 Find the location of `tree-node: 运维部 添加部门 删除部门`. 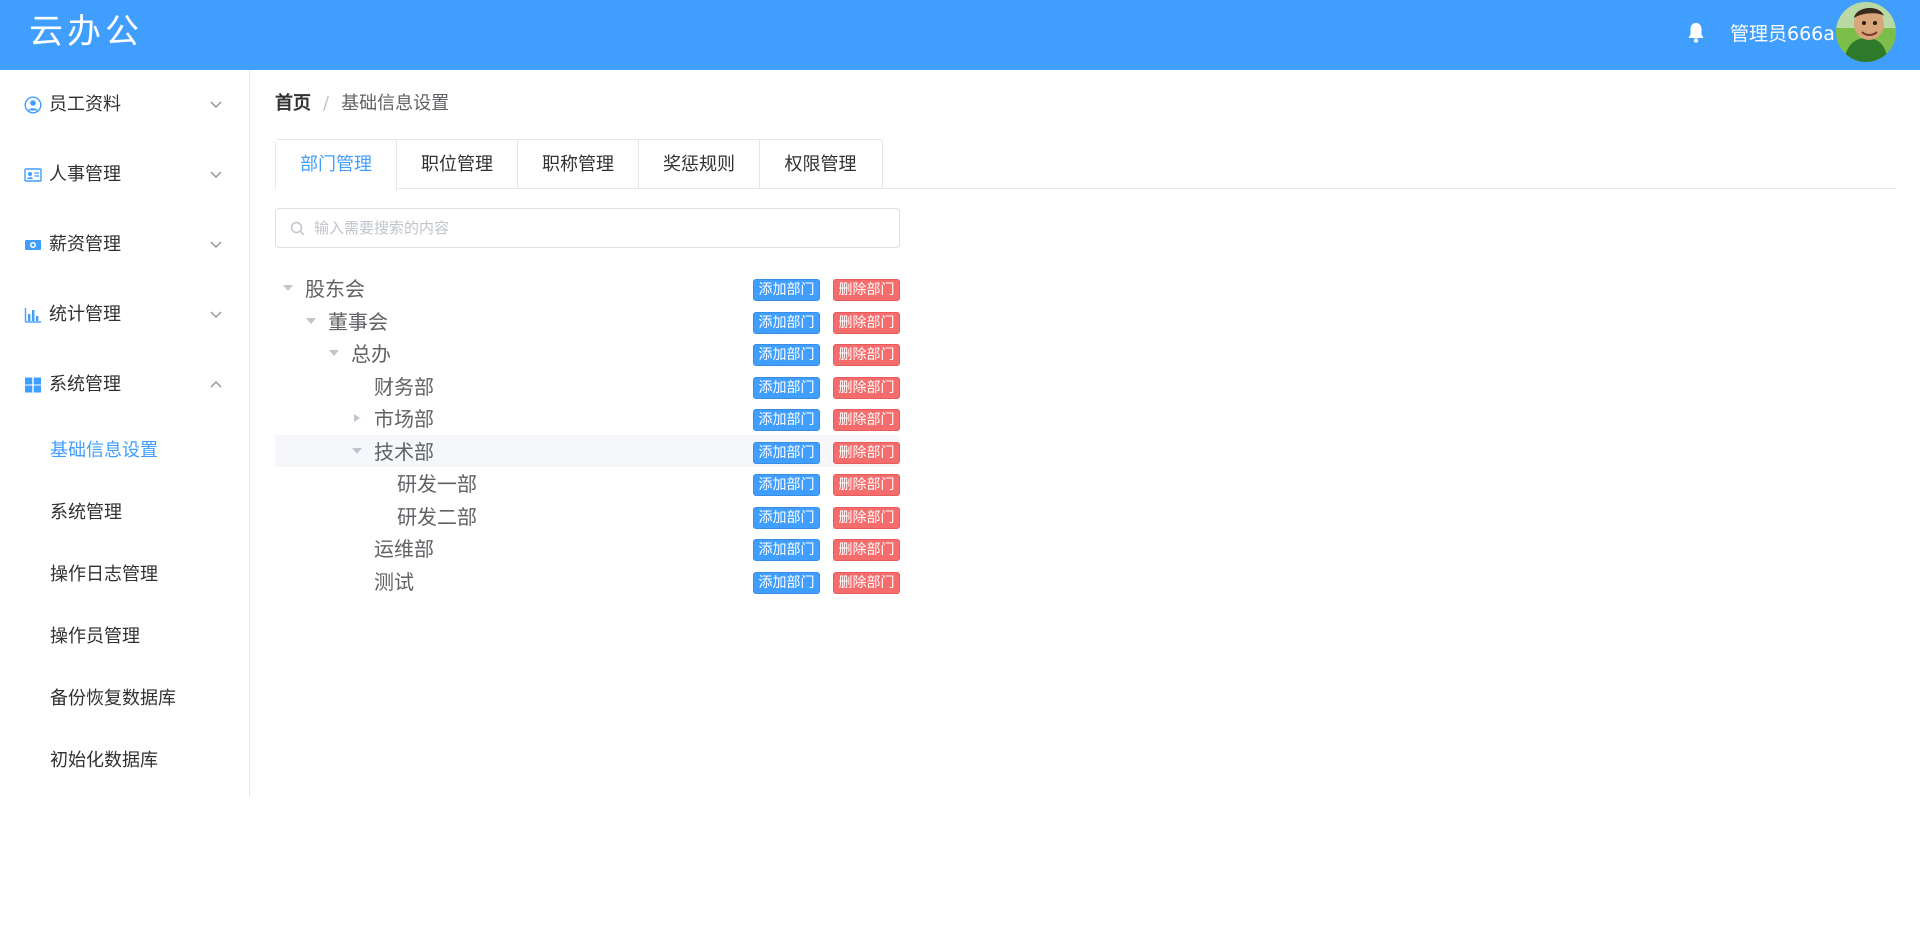

tree-node: 运维部 添加部门 删除部门 is located at coordinates (587, 548).